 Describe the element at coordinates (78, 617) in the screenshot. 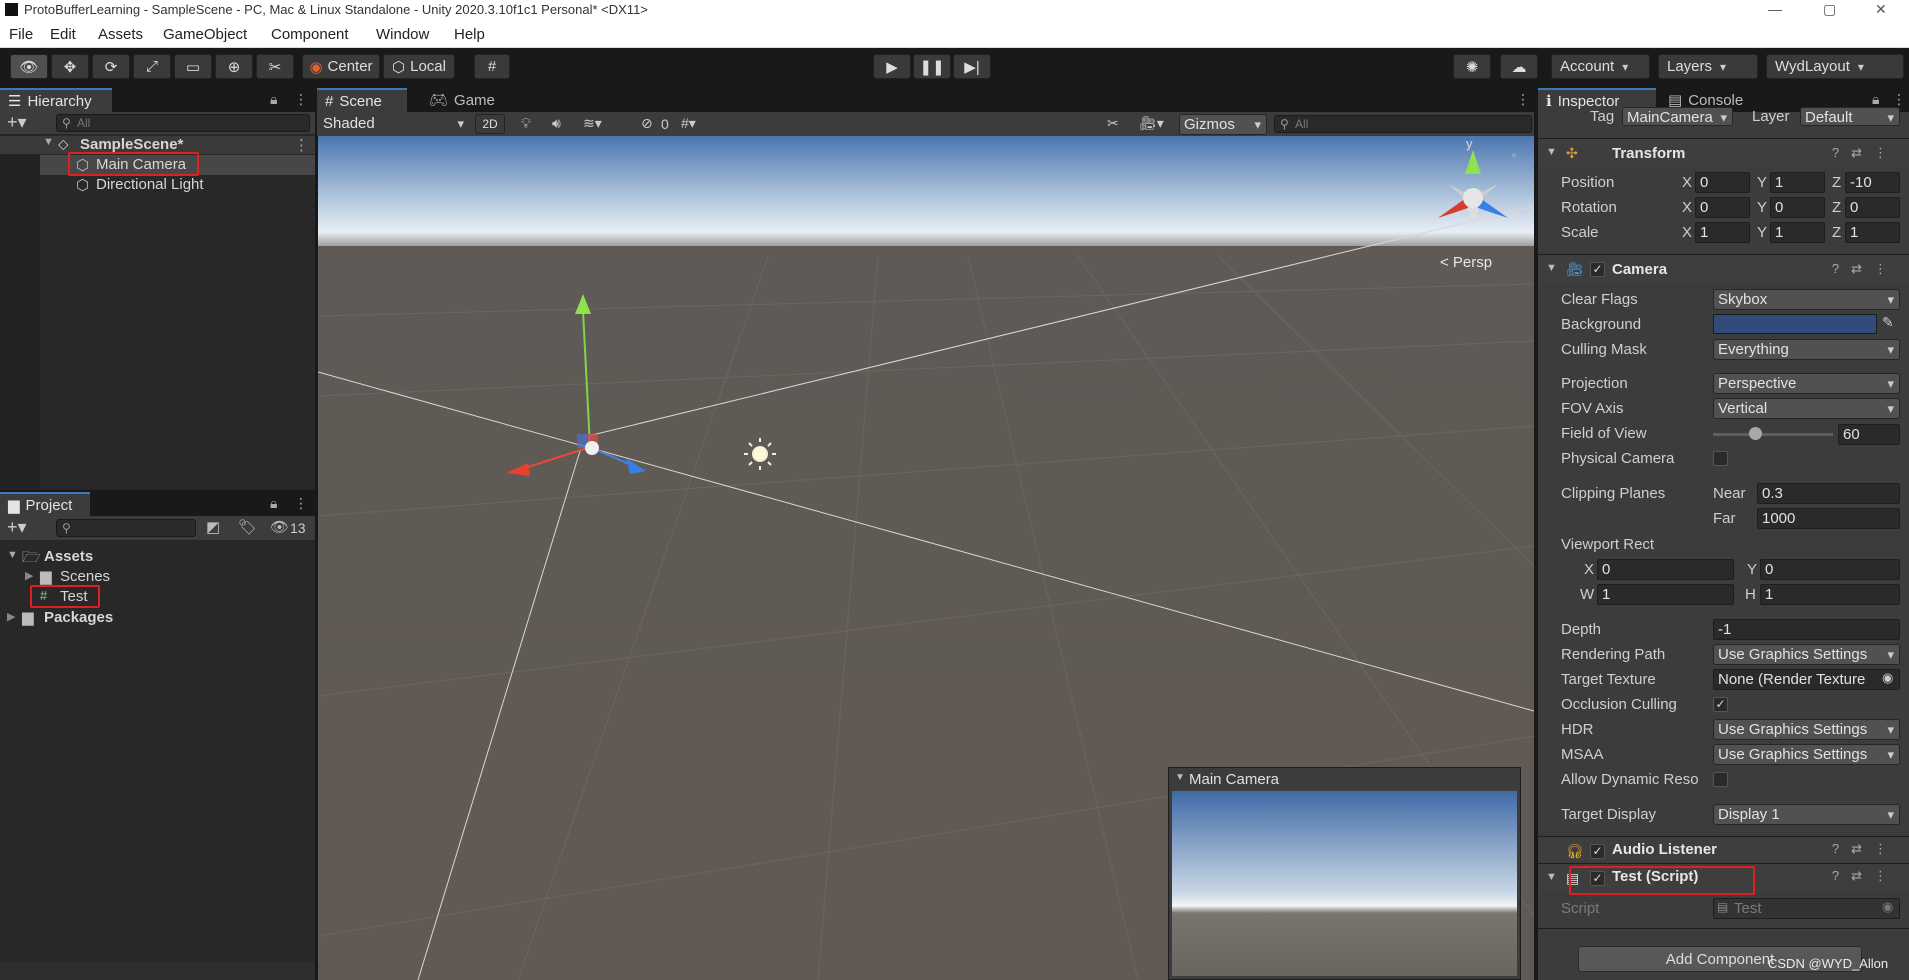

I see `project-root-packages: Packages` at that location.